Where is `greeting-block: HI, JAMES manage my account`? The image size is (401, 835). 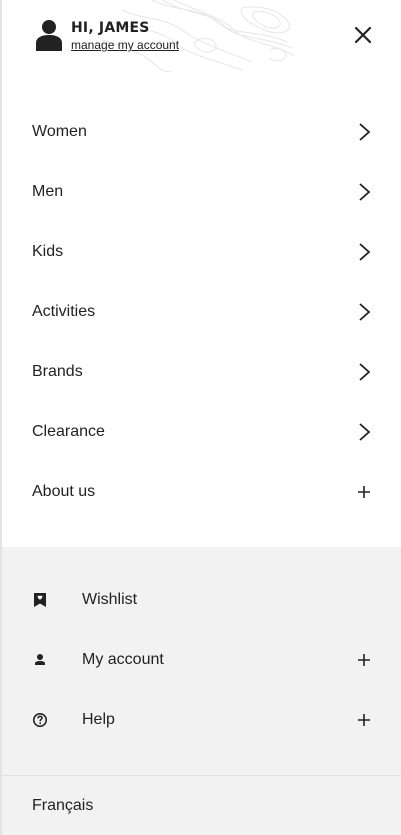
greeting-block: HI, JAMES manage my account is located at coordinates (125, 35).